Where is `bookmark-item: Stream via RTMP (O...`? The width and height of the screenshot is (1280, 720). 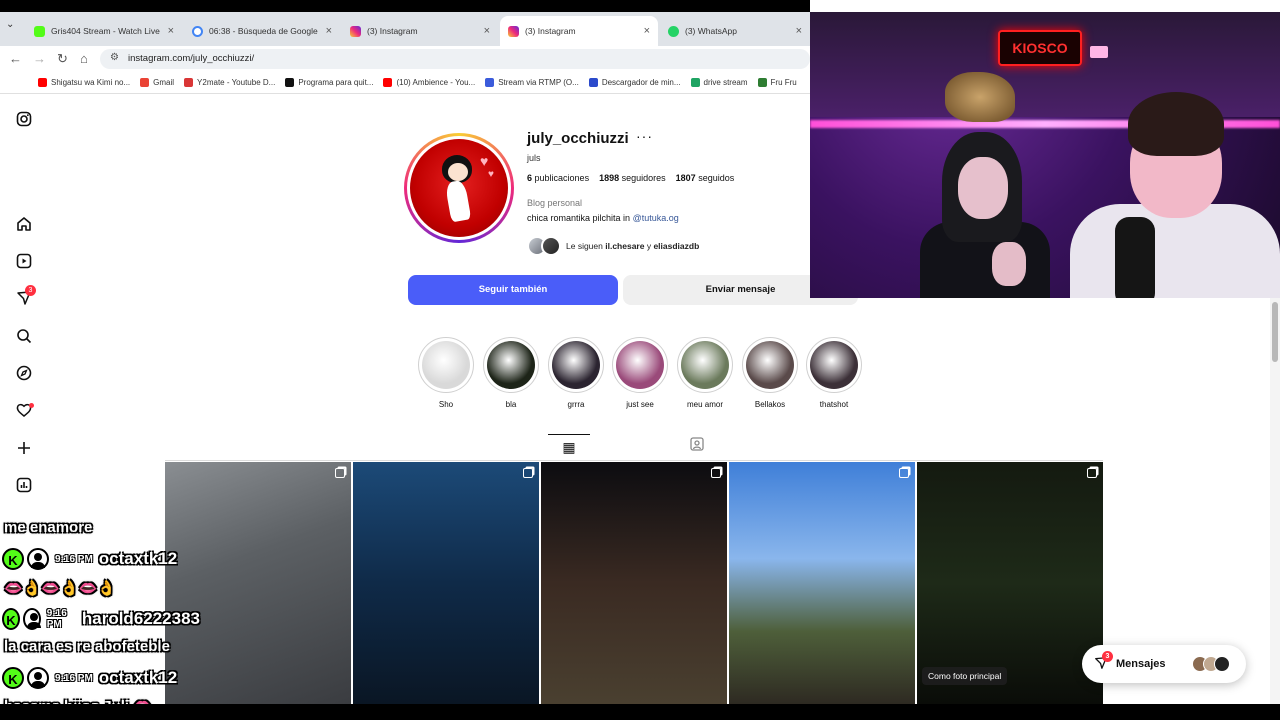 bookmark-item: Stream via RTMP (O... is located at coordinates (532, 82).